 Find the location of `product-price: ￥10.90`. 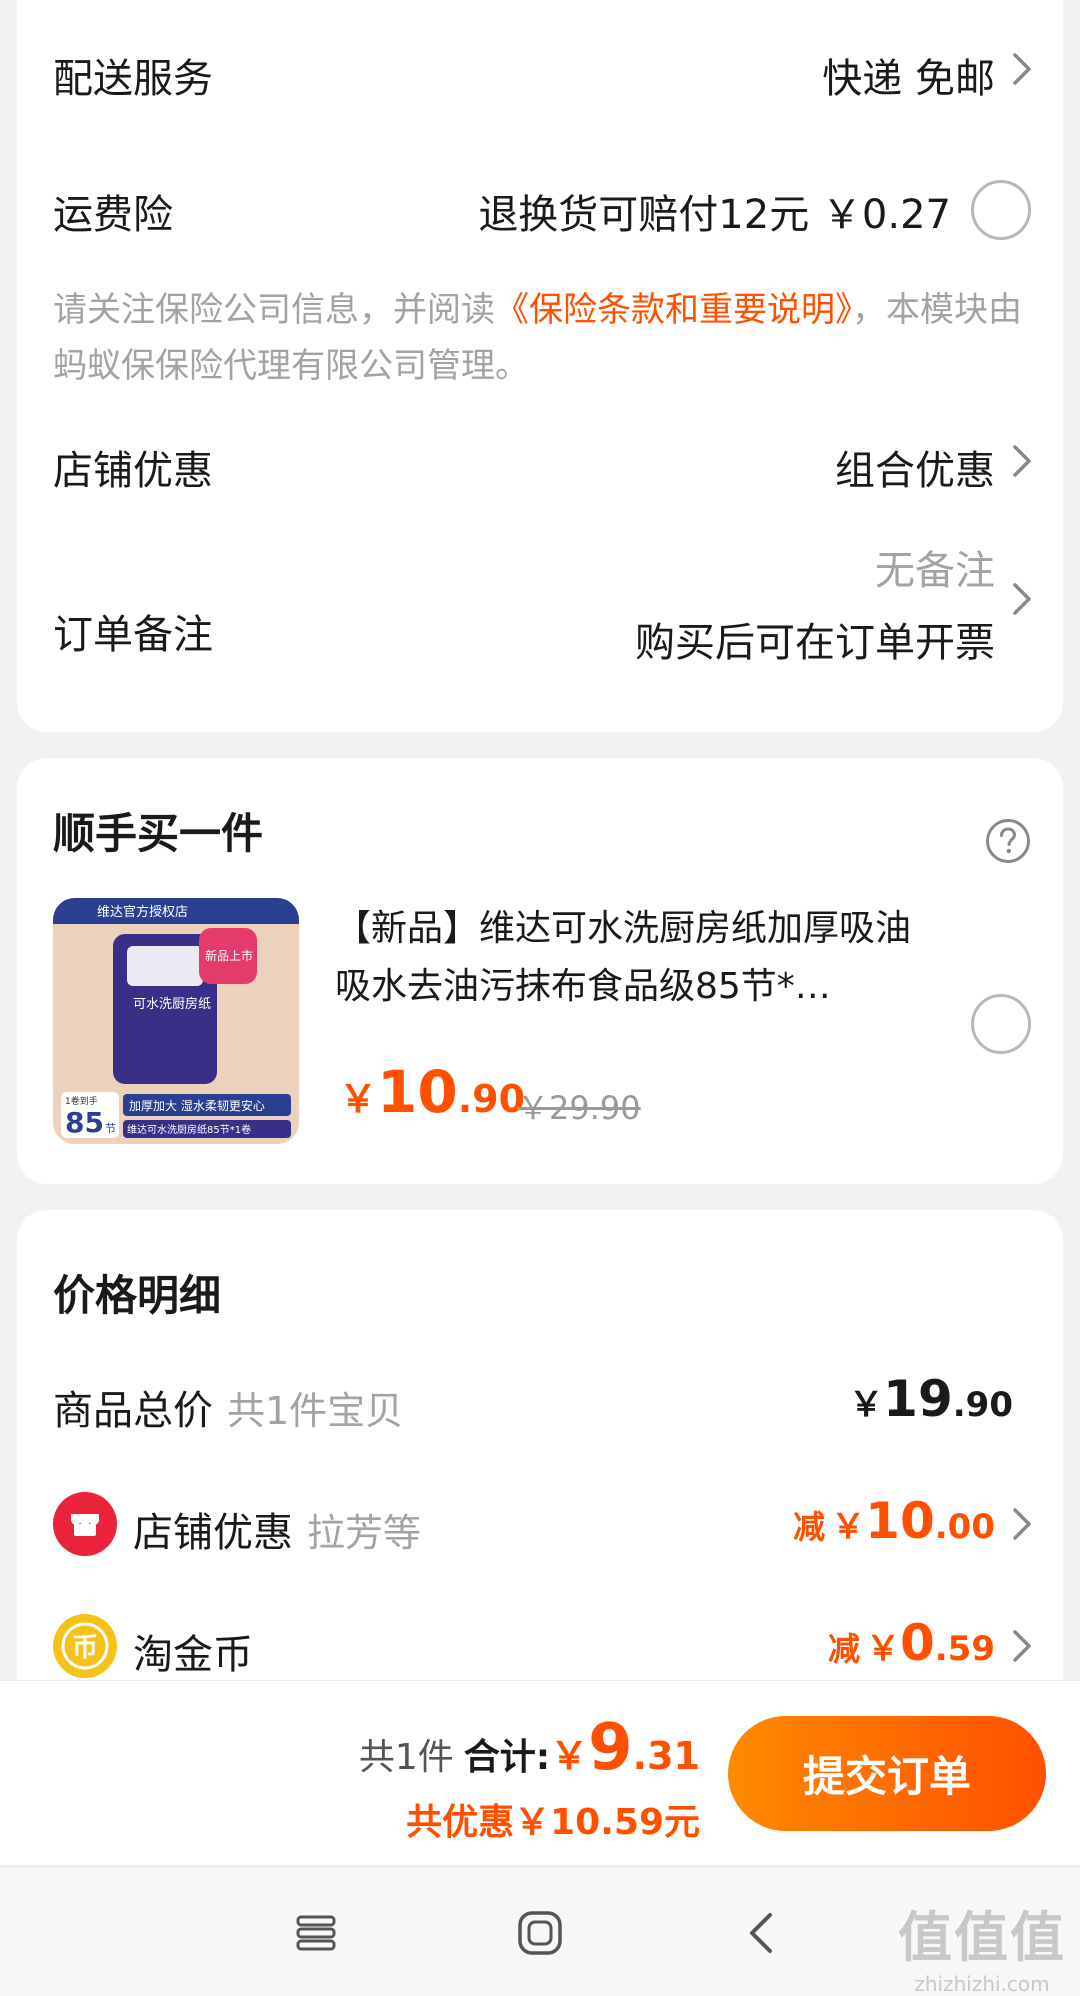

product-price: ￥10.90 is located at coordinates (432, 1092).